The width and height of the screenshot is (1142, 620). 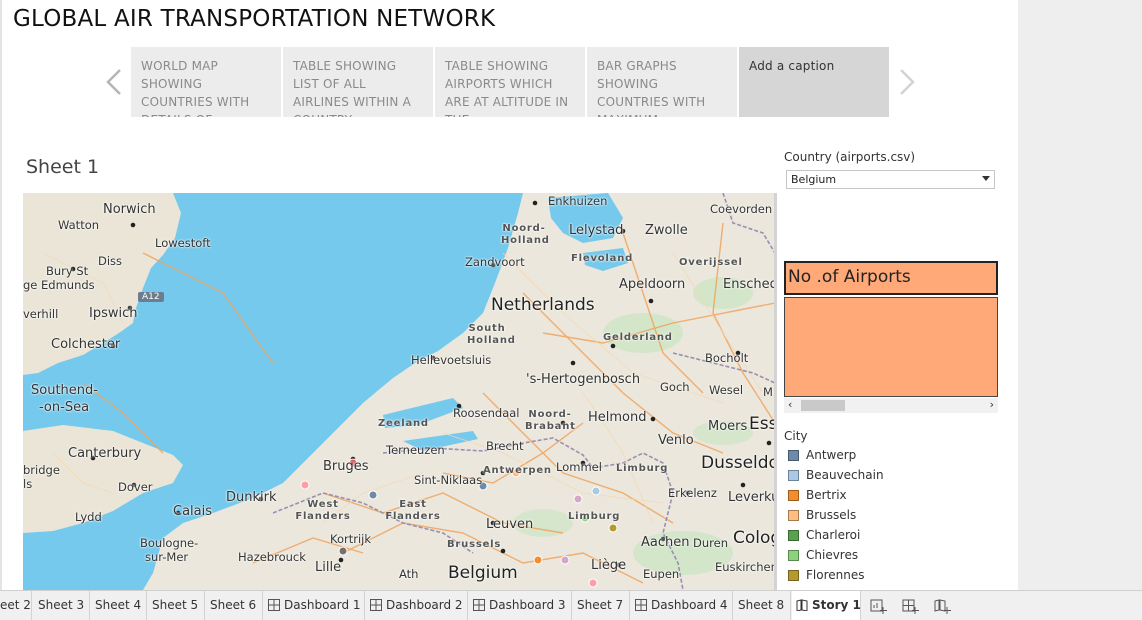 What do you see at coordinates (911, 606) in the screenshot?
I see `new-dashboard-icon` at bounding box center [911, 606].